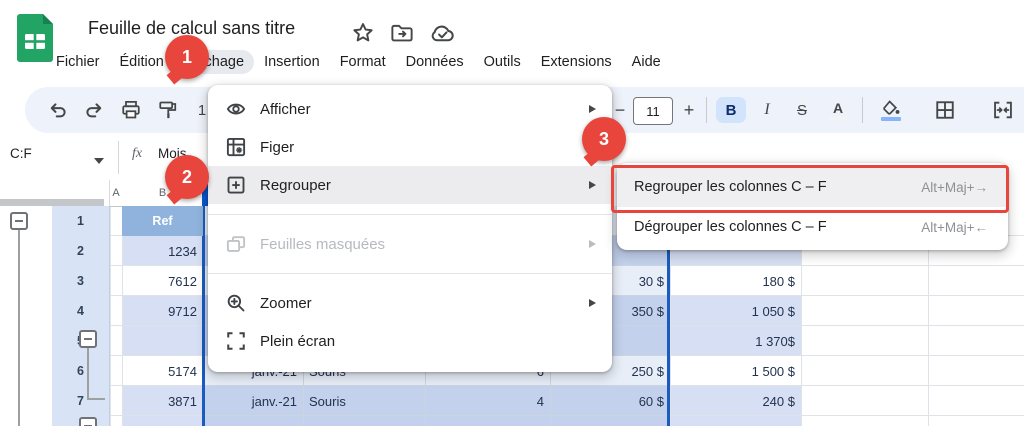  What do you see at coordinates (735, 281) in the screenshot?
I see `cell-G3: 180 $` at bounding box center [735, 281].